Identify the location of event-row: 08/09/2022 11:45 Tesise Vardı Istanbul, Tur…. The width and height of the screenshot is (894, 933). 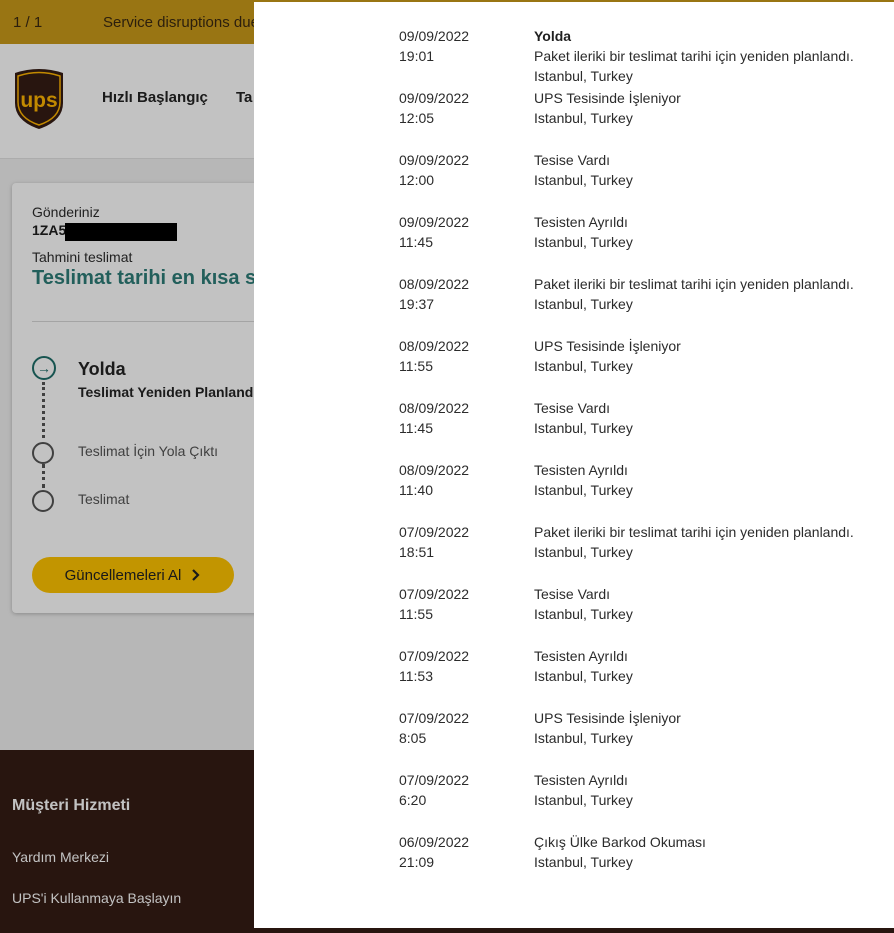
(639, 420).